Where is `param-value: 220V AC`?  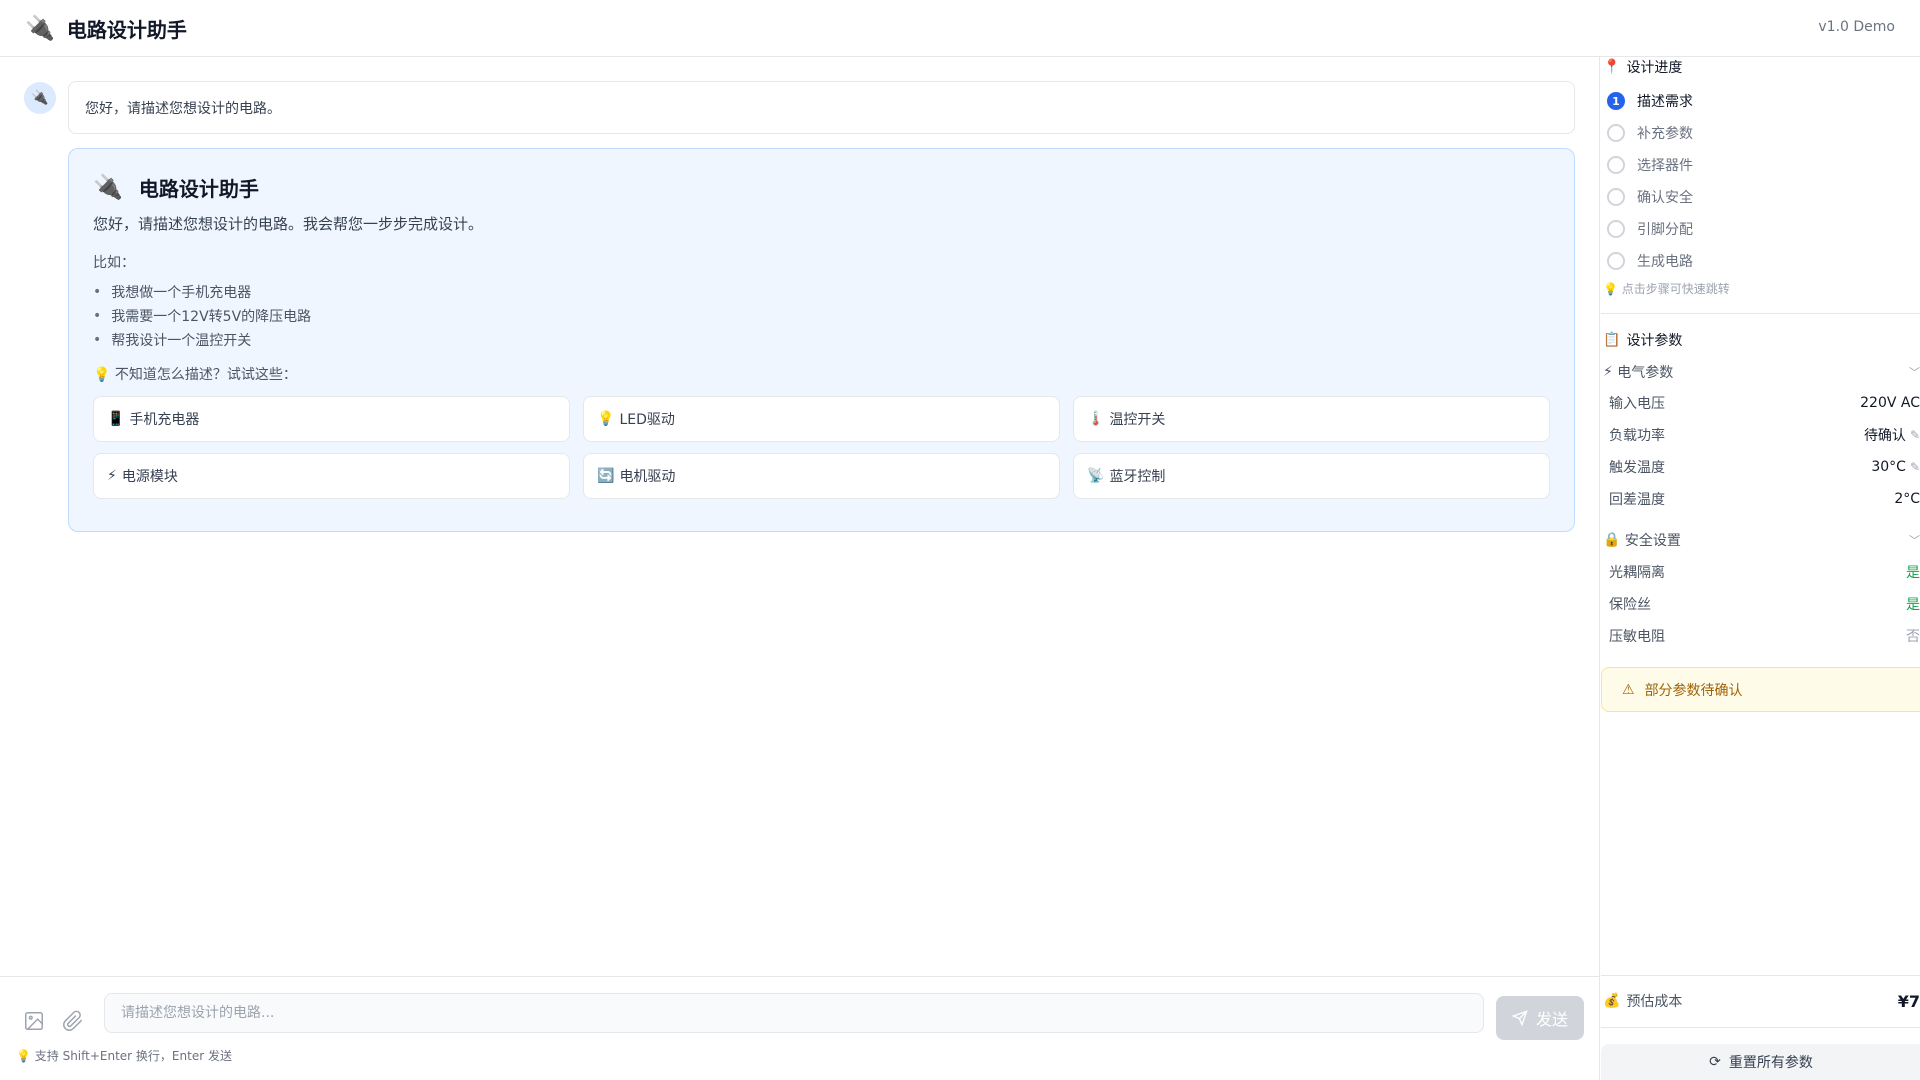
param-value: 220V AC is located at coordinates (1890, 403).